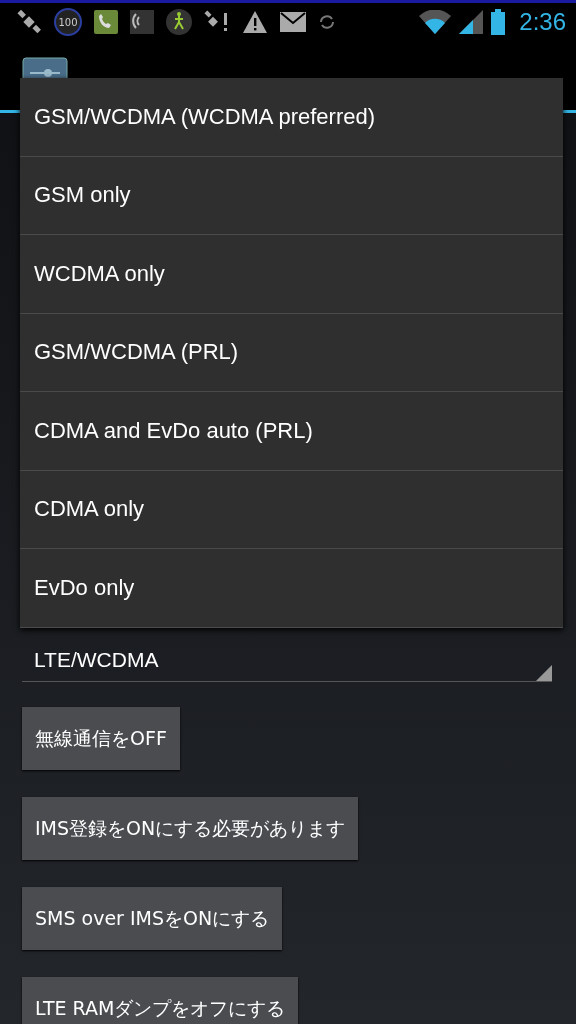 The height and width of the screenshot is (1024, 576). What do you see at coordinates (291, 195) in the screenshot?
I see `menu-option: GSM only` at bounding box center [291, 195].